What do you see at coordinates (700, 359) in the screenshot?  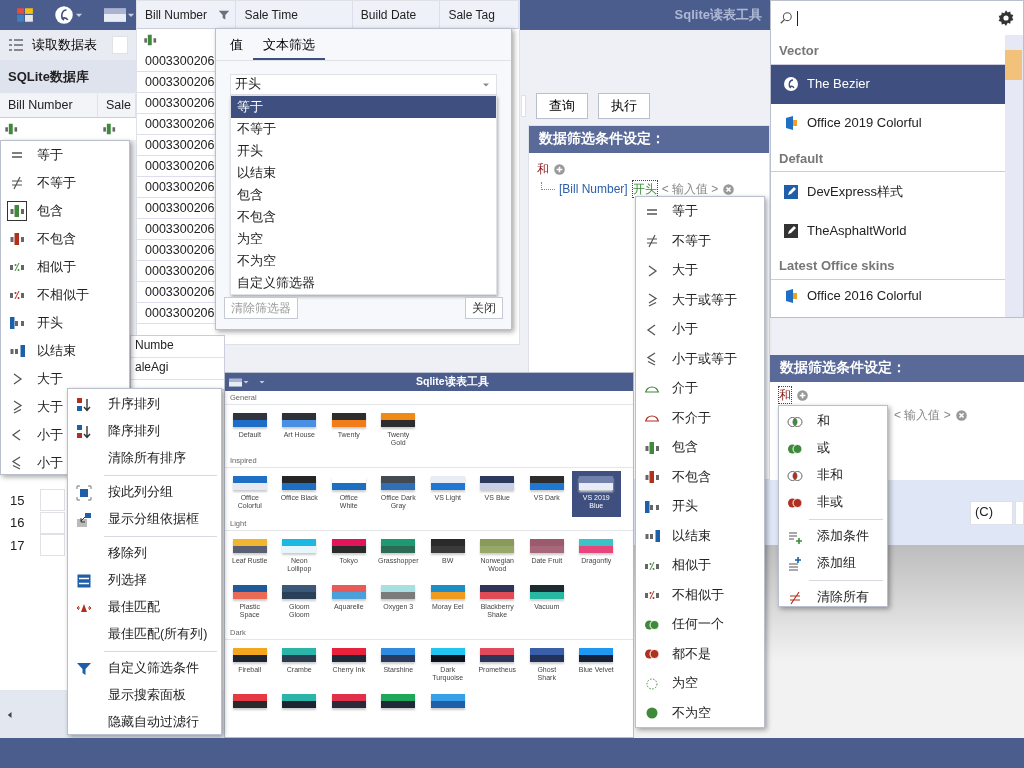 I see `menu-item: 小于或等于` at bounding box center [700, 359].